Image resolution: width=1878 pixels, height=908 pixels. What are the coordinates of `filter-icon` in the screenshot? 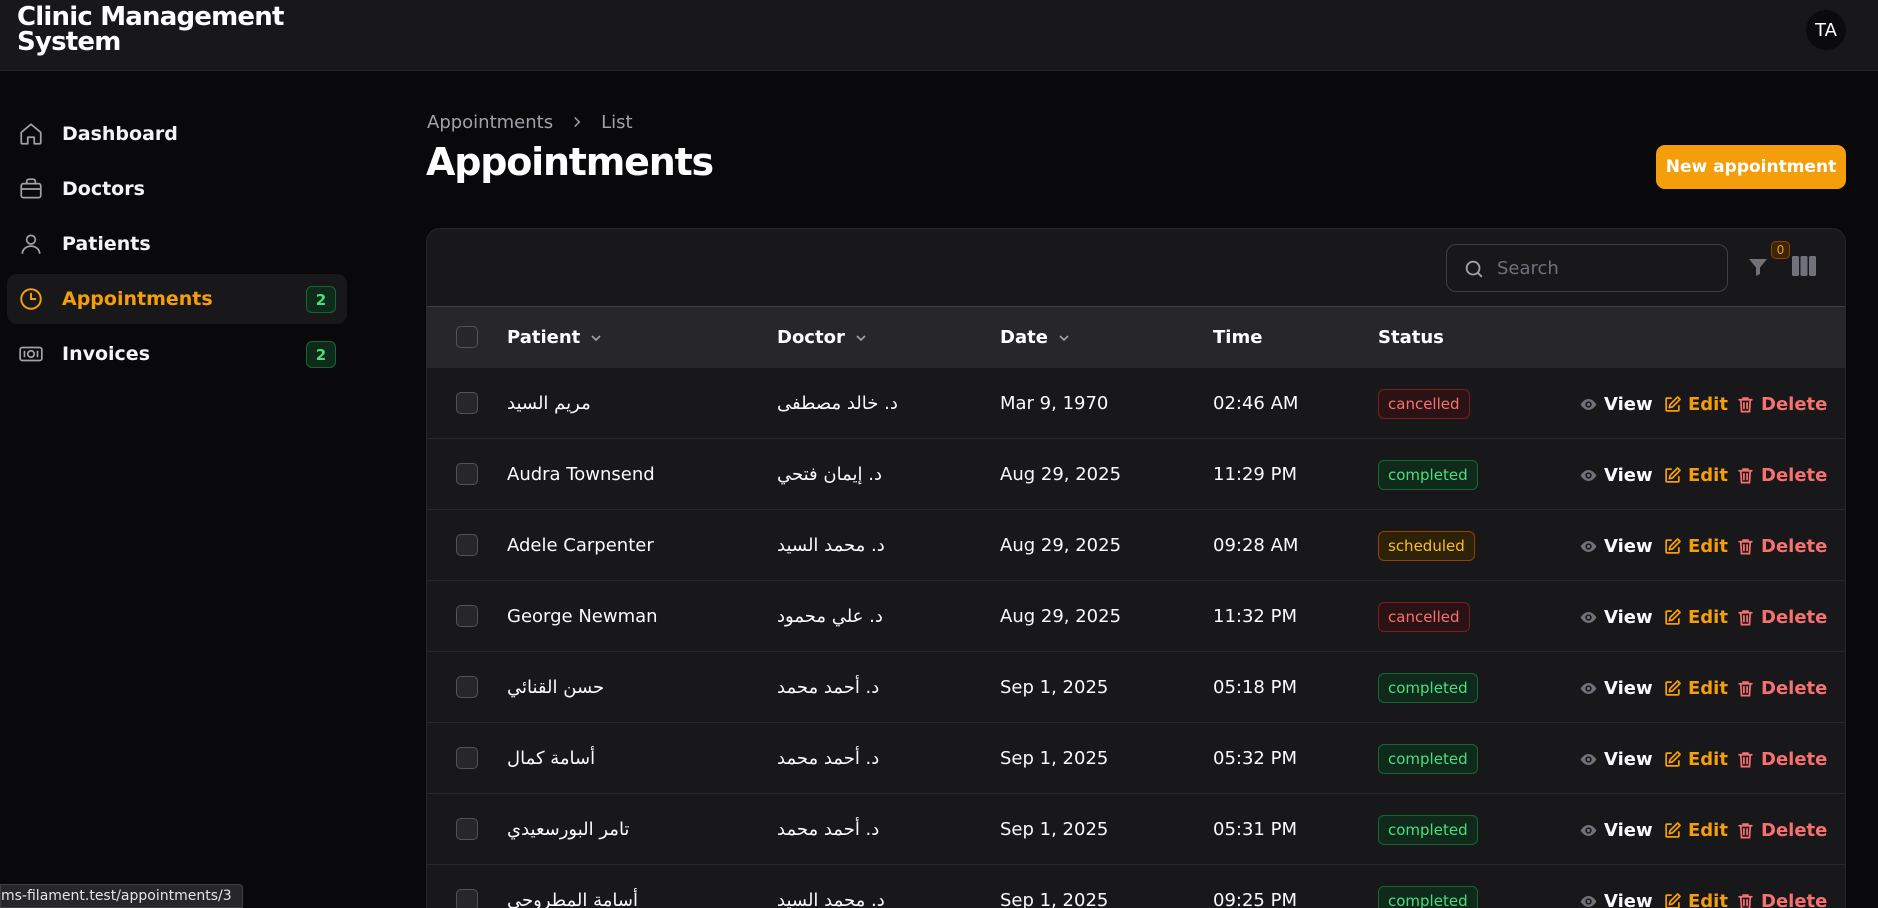 It's located at (1758, 267).